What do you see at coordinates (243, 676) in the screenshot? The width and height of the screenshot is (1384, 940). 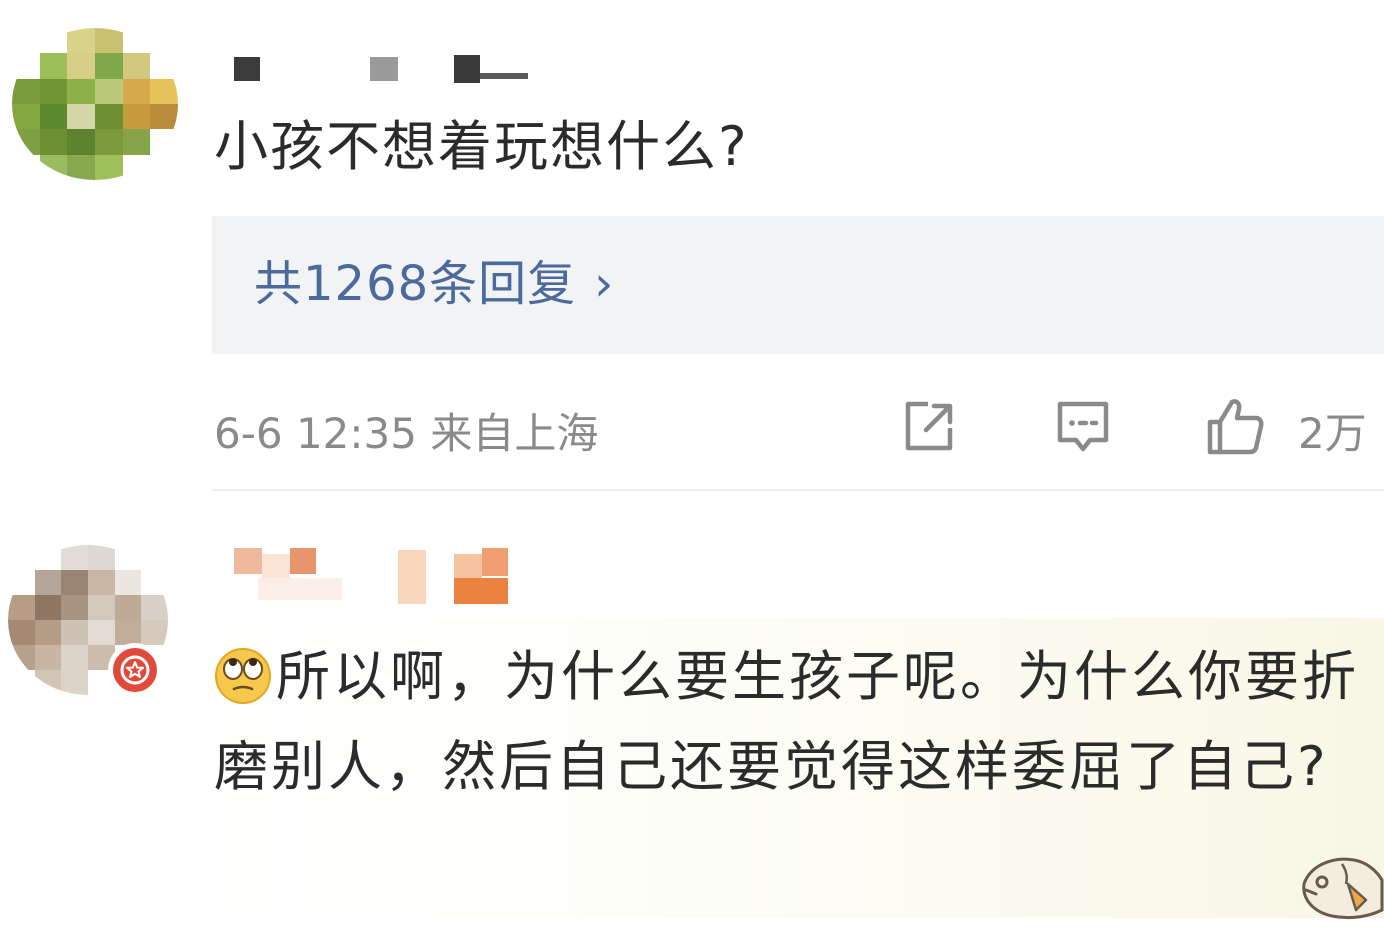 I see `rolling-eyes-emoji` at bounding box center [243, 676].